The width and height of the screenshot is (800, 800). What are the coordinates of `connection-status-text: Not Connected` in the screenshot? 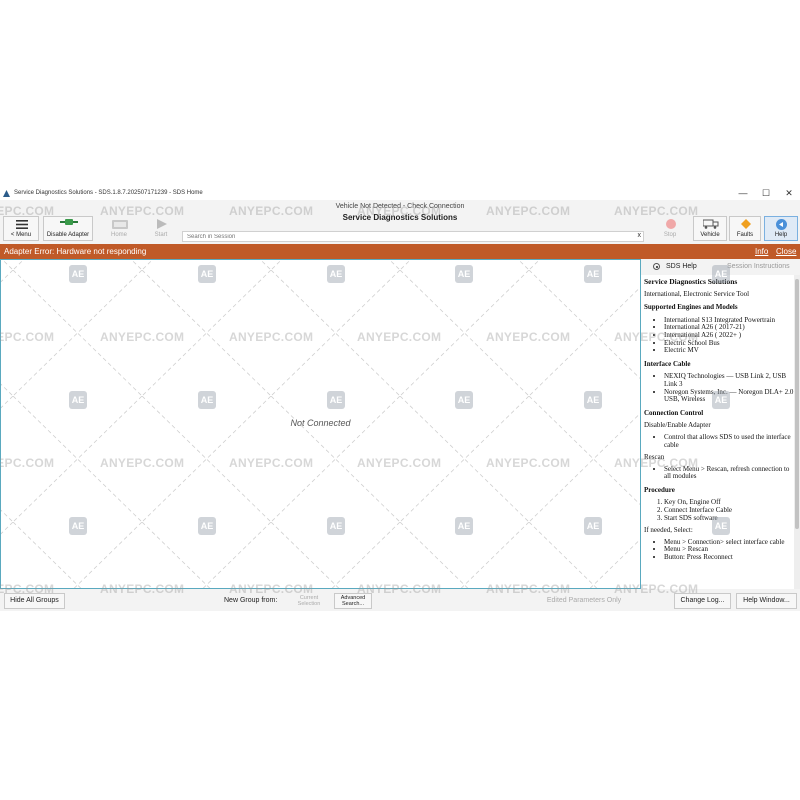 It's located at (320, 423).